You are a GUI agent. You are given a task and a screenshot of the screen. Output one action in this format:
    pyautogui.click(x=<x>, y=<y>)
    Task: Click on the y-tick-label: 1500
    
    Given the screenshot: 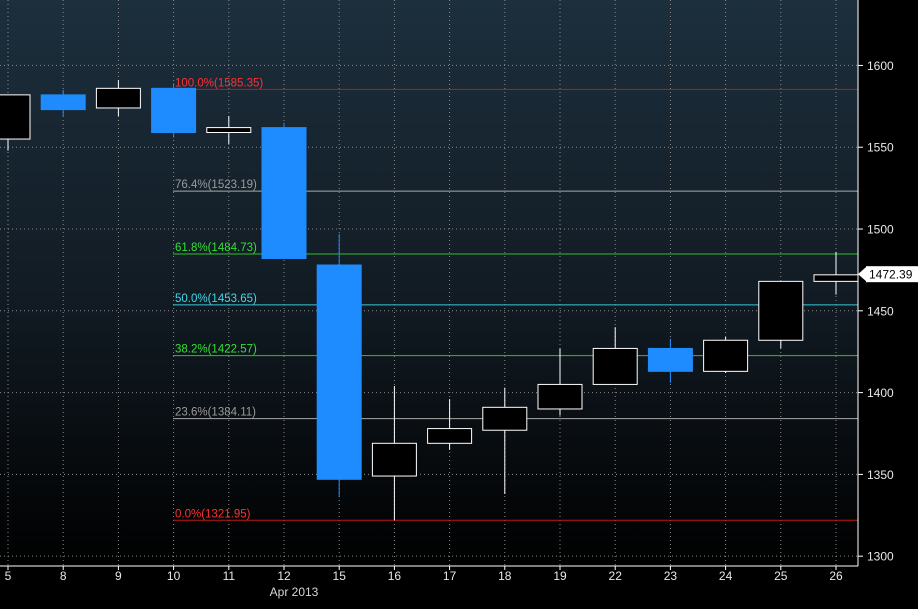 What is the action you would take?
    pyautogui.click(x=880, y=230)
    